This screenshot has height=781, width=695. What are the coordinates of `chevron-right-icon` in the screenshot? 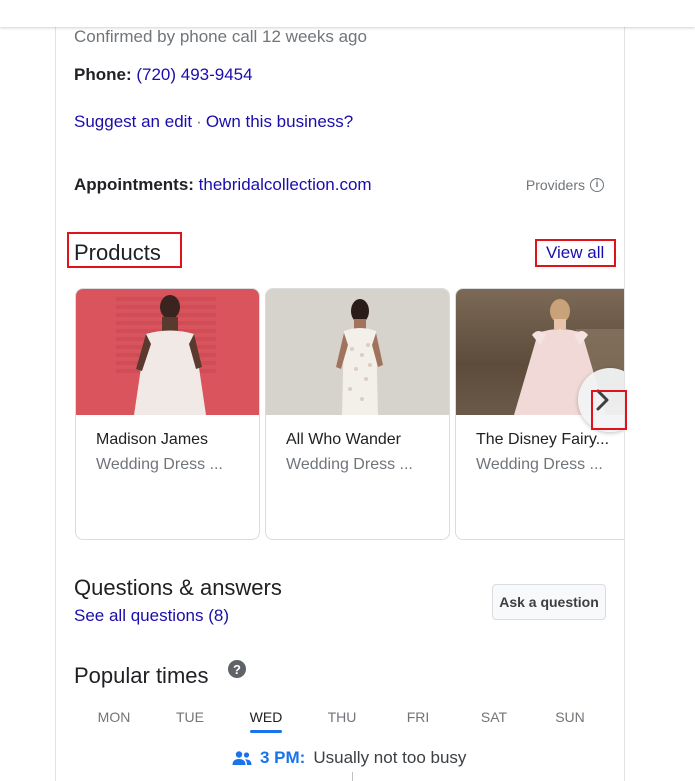 It's located at (602, 400).